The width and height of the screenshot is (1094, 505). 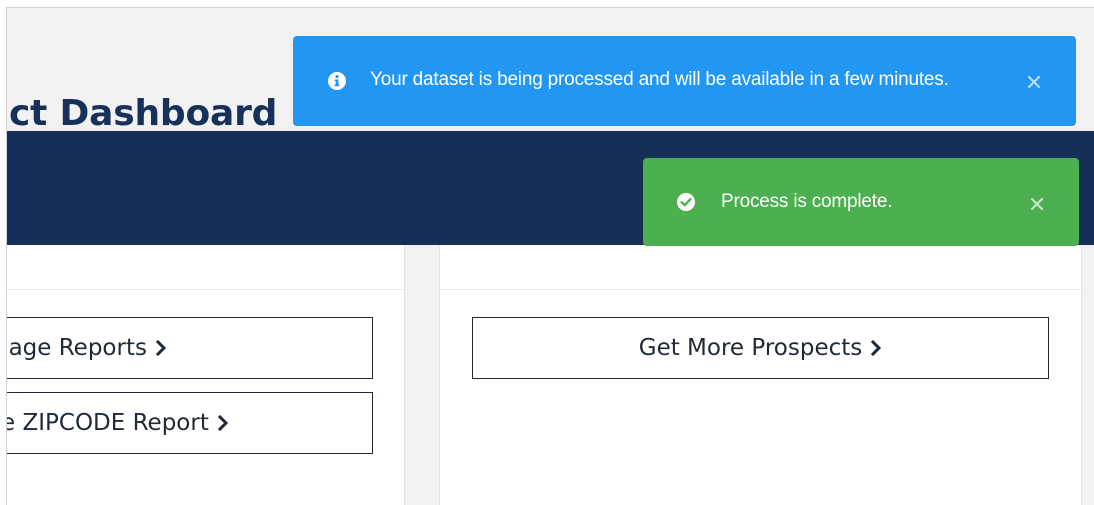 I want to click on manage-reports-label: nage Reports, so click(x=76, y=348).